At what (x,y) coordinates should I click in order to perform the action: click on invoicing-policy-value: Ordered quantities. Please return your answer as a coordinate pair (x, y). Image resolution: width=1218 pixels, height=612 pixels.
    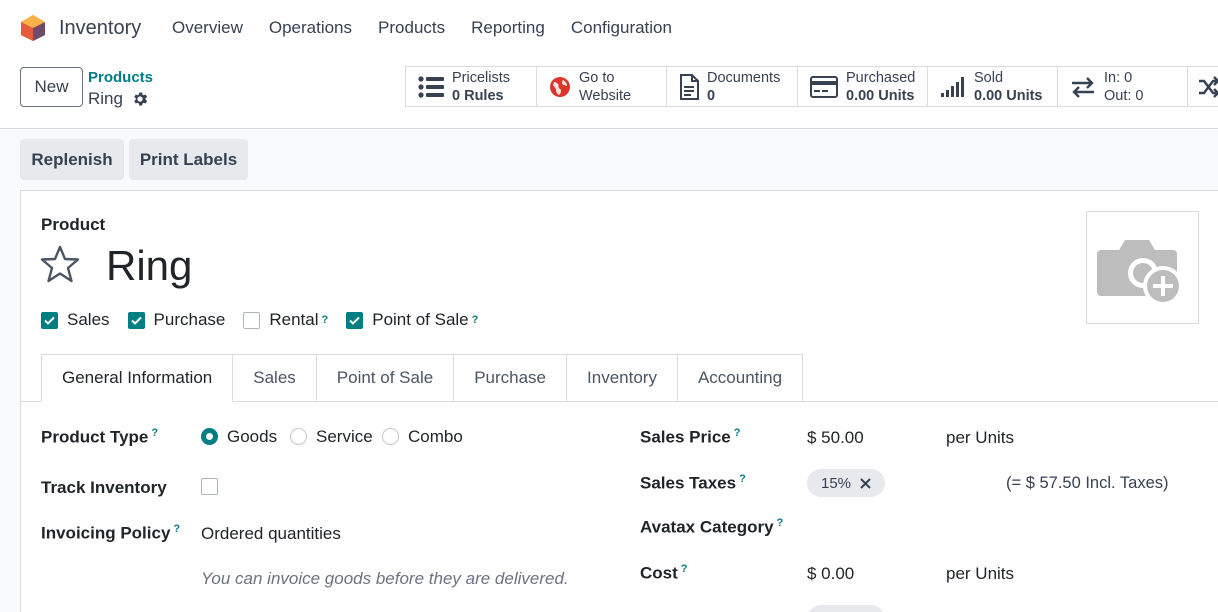
    Looking at the image, I should click on (271, 534).